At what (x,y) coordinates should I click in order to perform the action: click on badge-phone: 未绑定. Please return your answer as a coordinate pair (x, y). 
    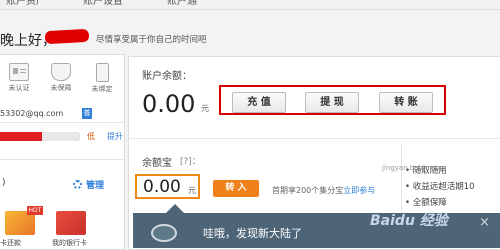
    Looking at the image, I should click on (102, 78).